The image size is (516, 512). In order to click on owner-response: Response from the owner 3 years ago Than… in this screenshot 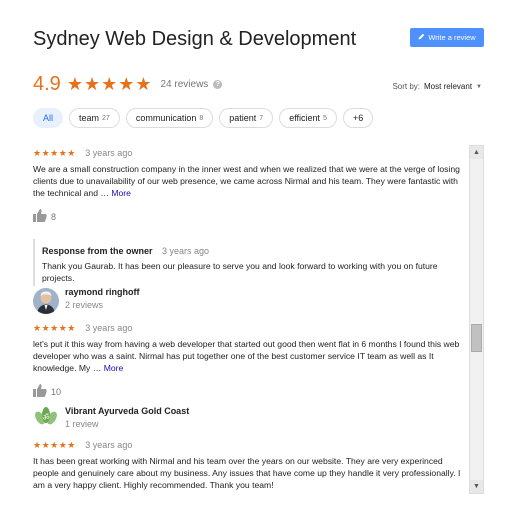, I will do `click(248, 262)`.